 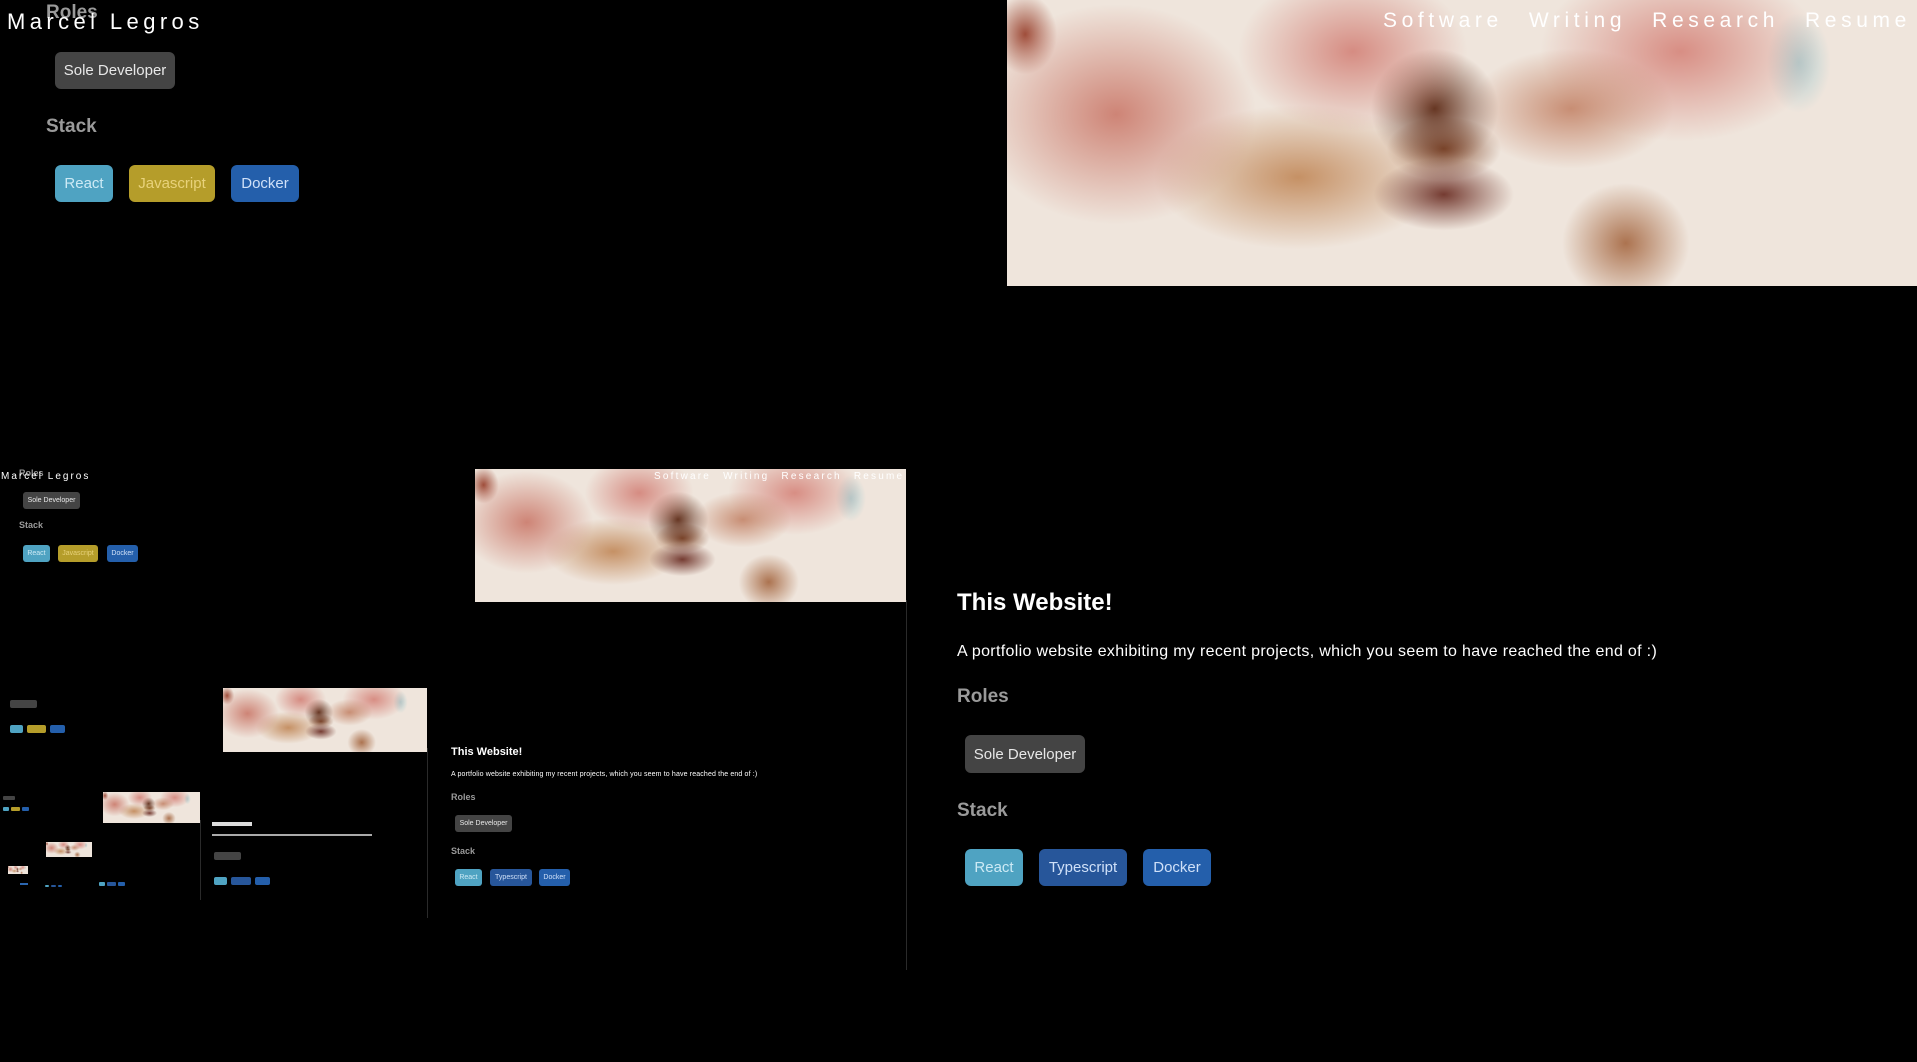 I want to click on preview3-project-ts, so click(x=111, y=884).